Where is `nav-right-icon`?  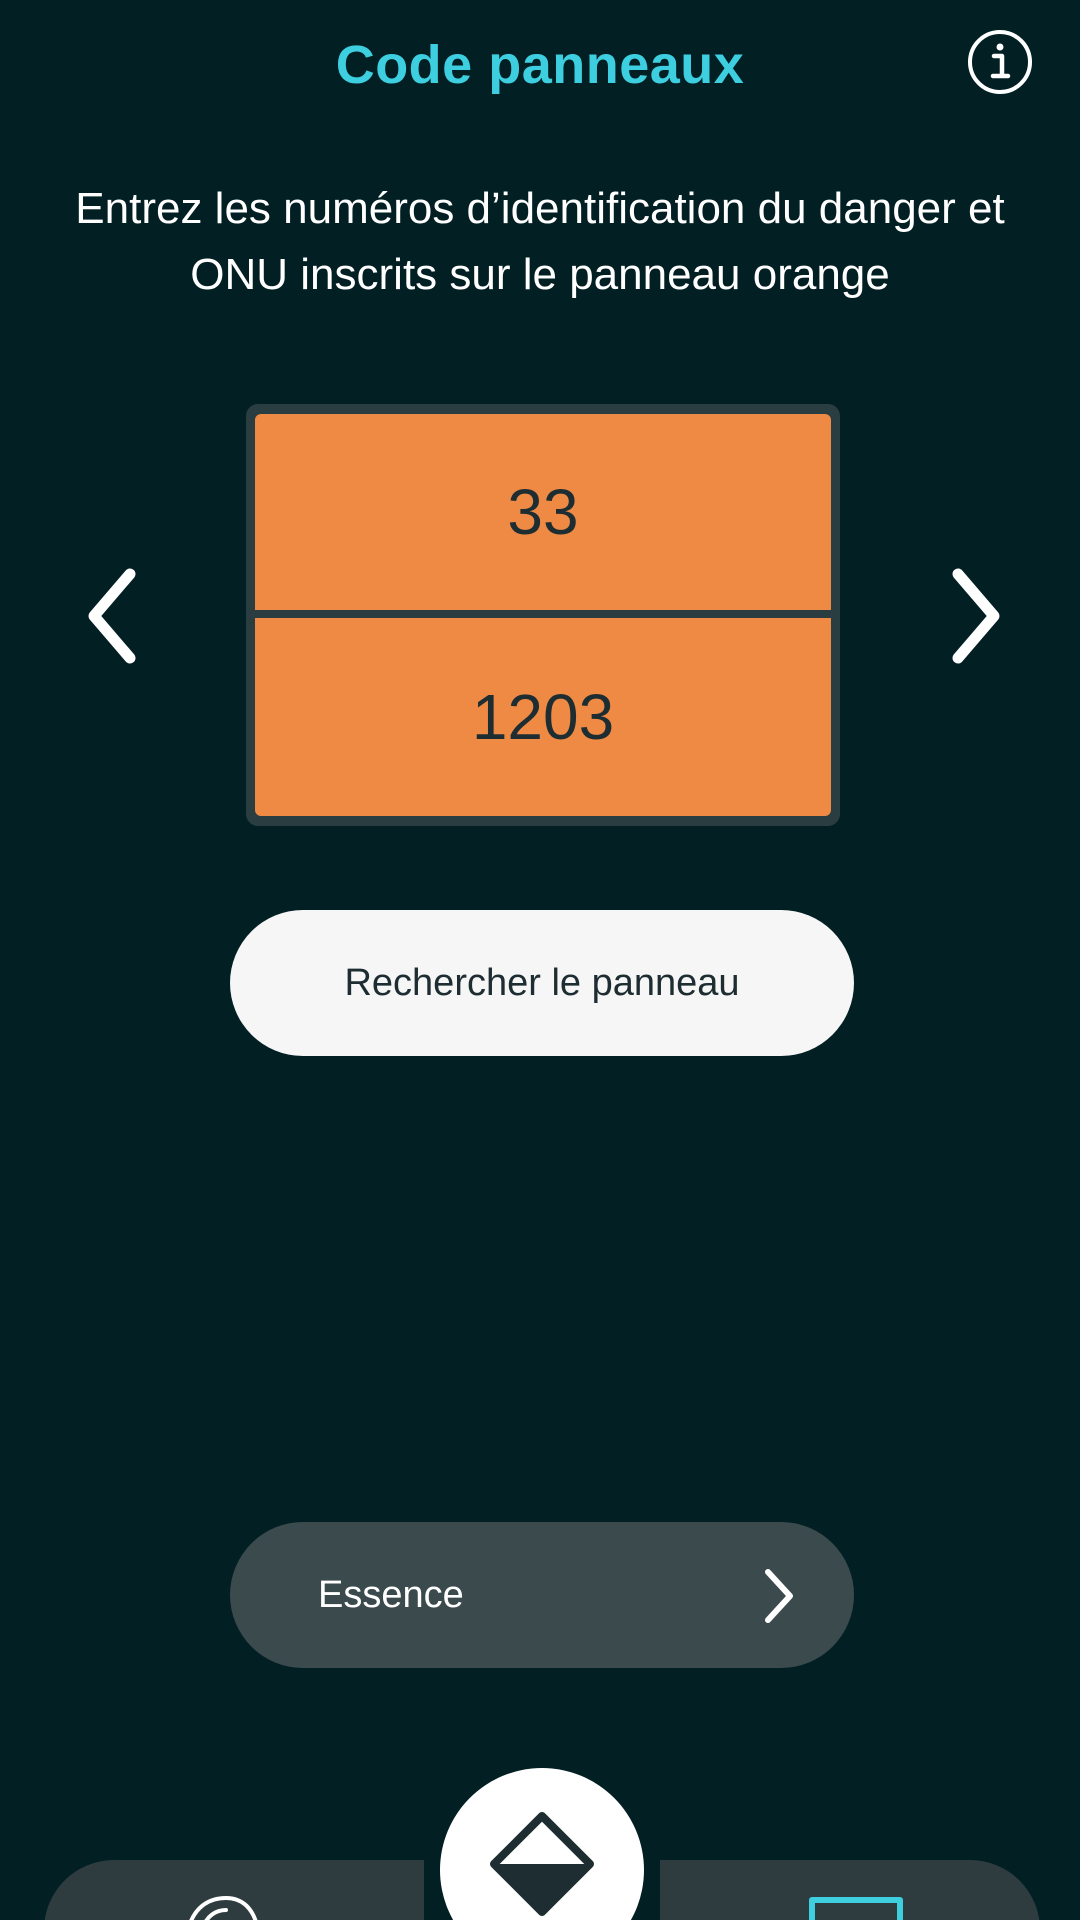 nav-right-icon is located at coordinates (856, 1907).